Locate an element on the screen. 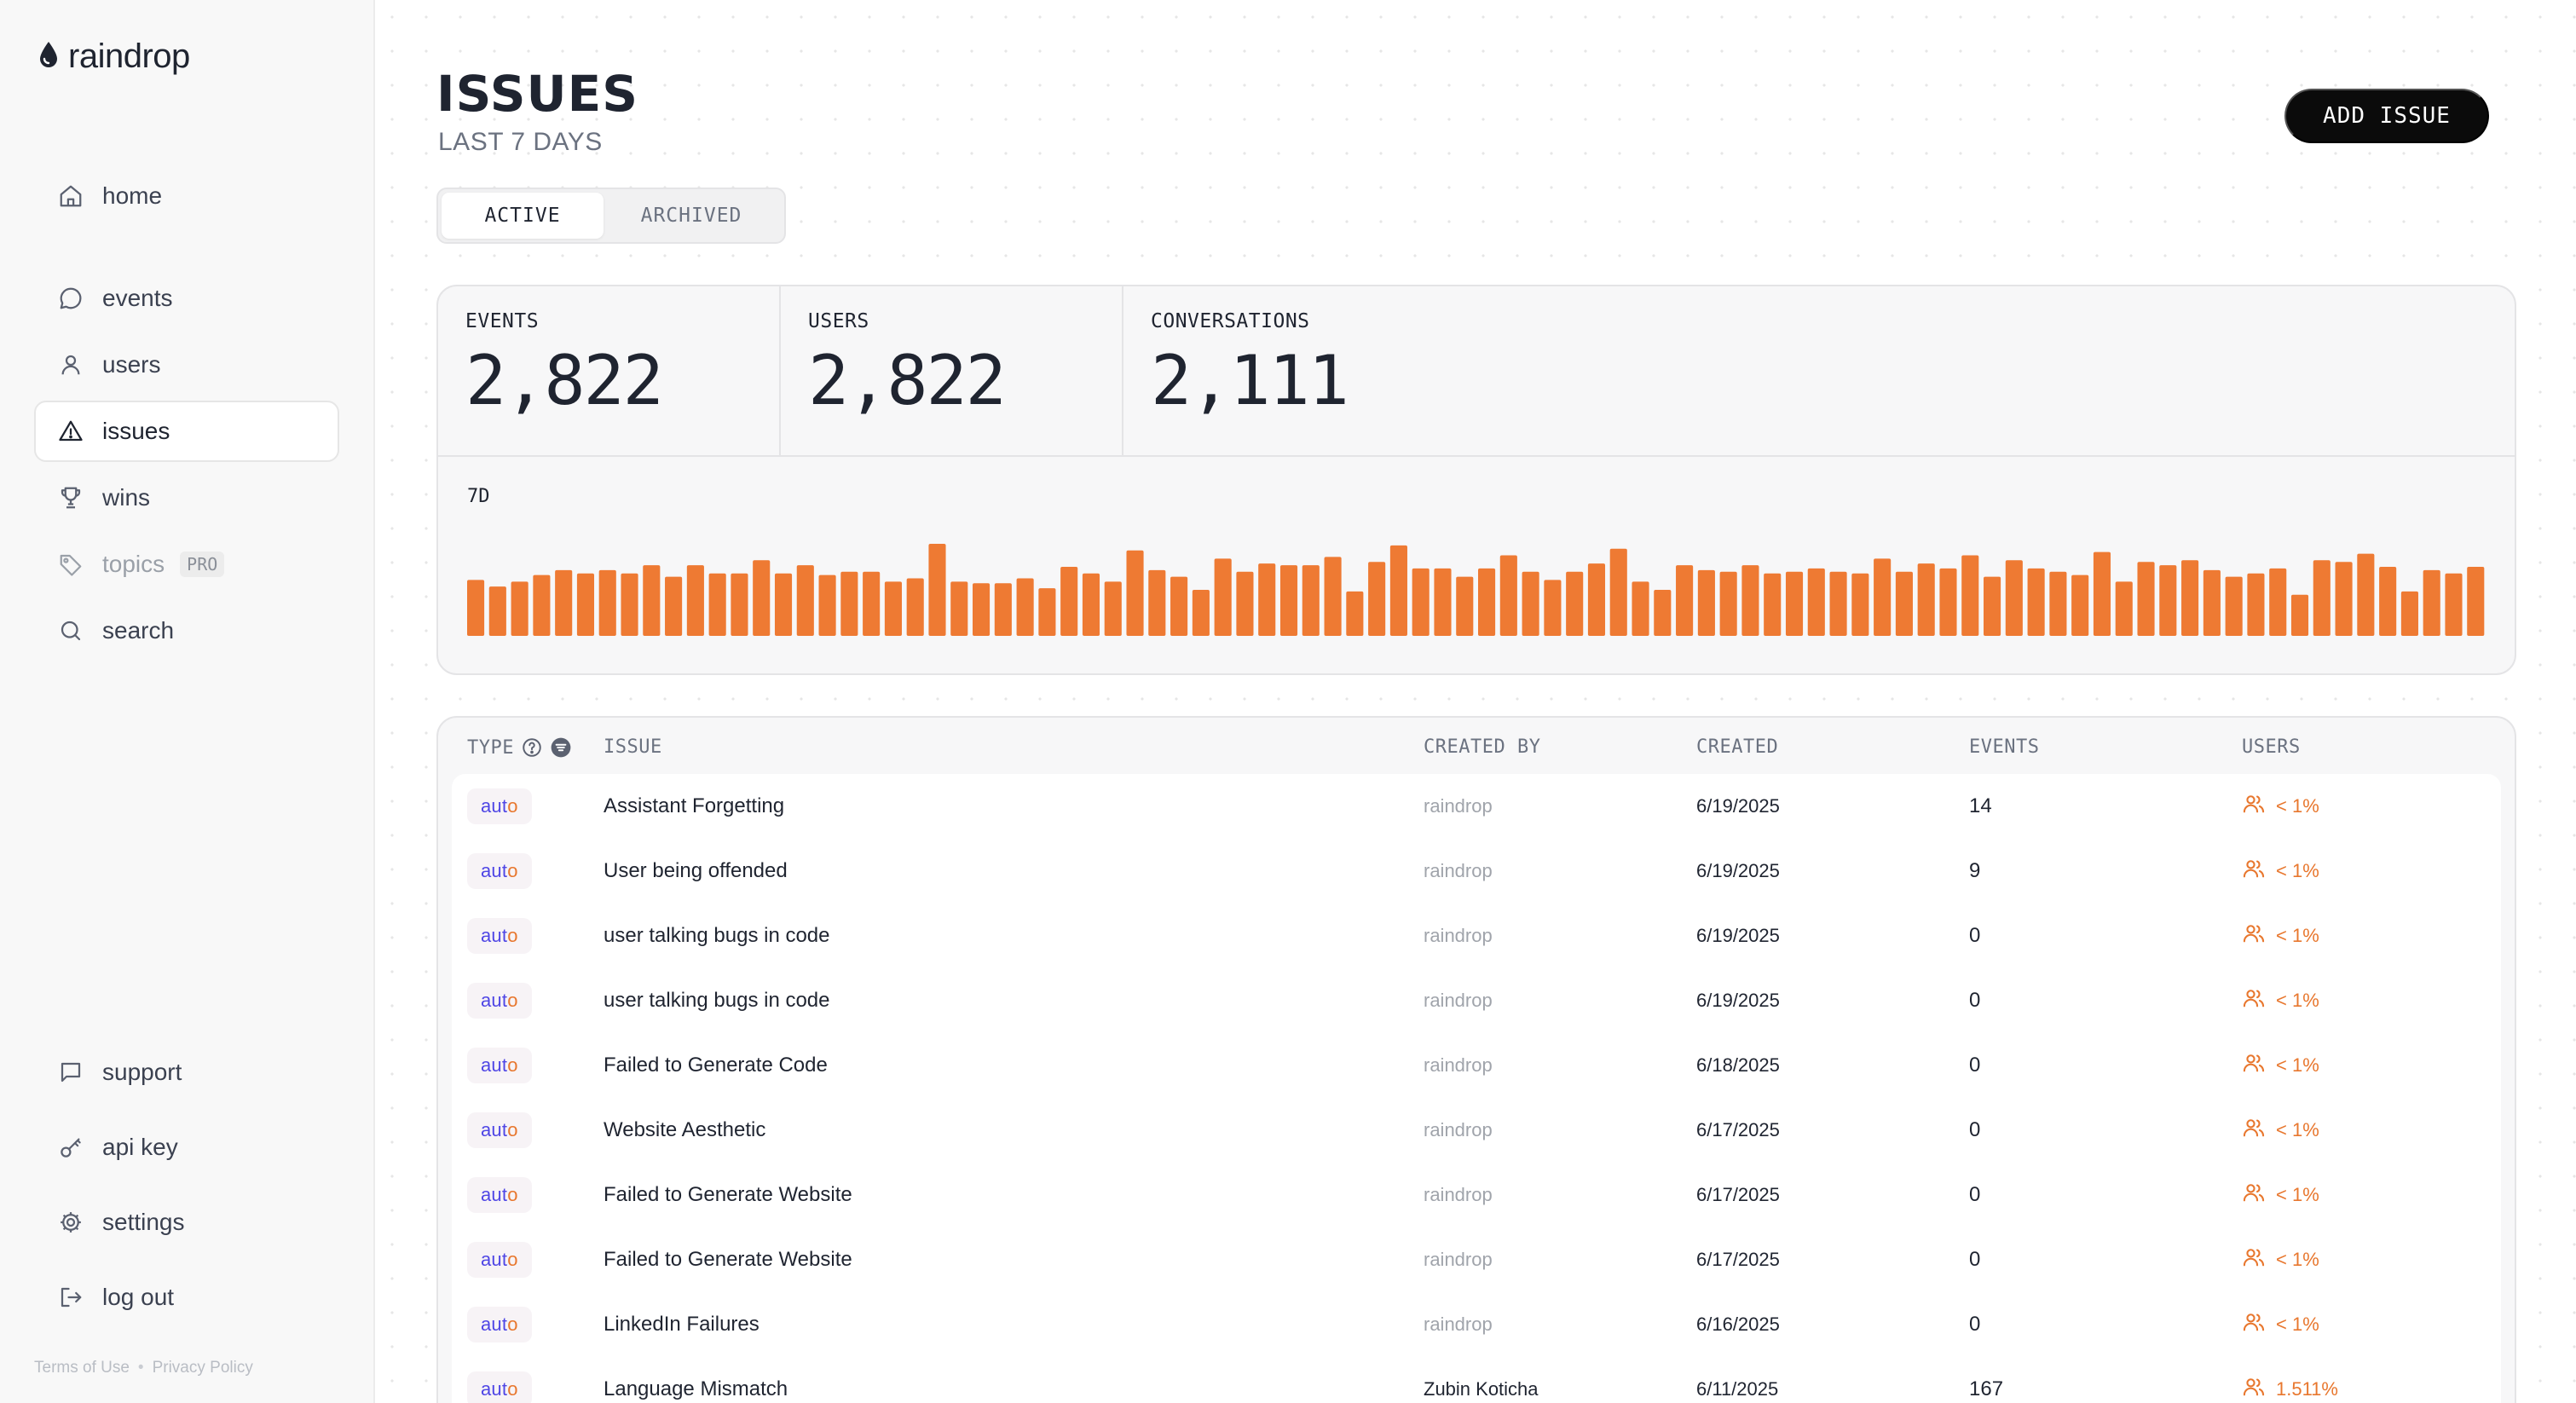  issue-name: user talking bugs in code is located at coordinates (717, 936).